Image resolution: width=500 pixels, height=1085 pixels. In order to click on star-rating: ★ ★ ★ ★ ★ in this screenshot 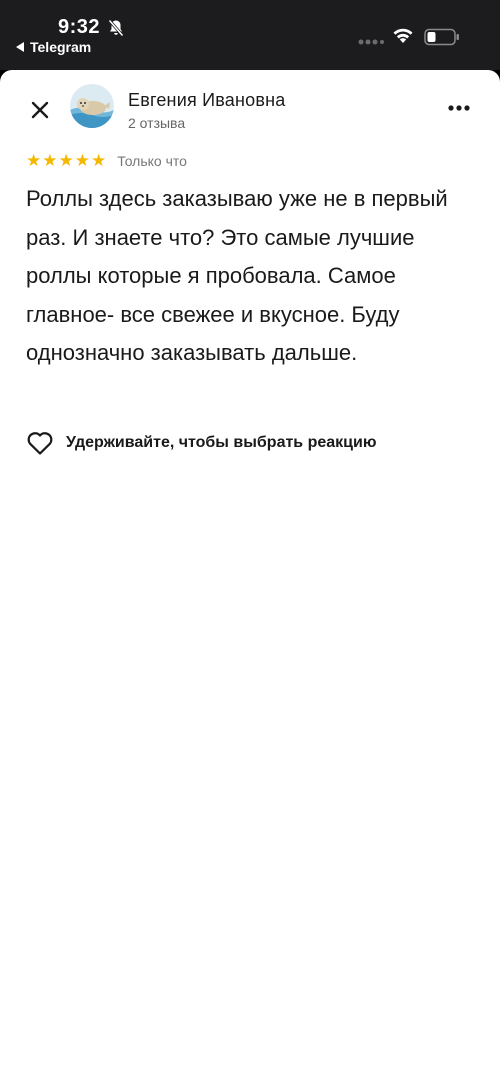, I will do `click(66, 160)`.